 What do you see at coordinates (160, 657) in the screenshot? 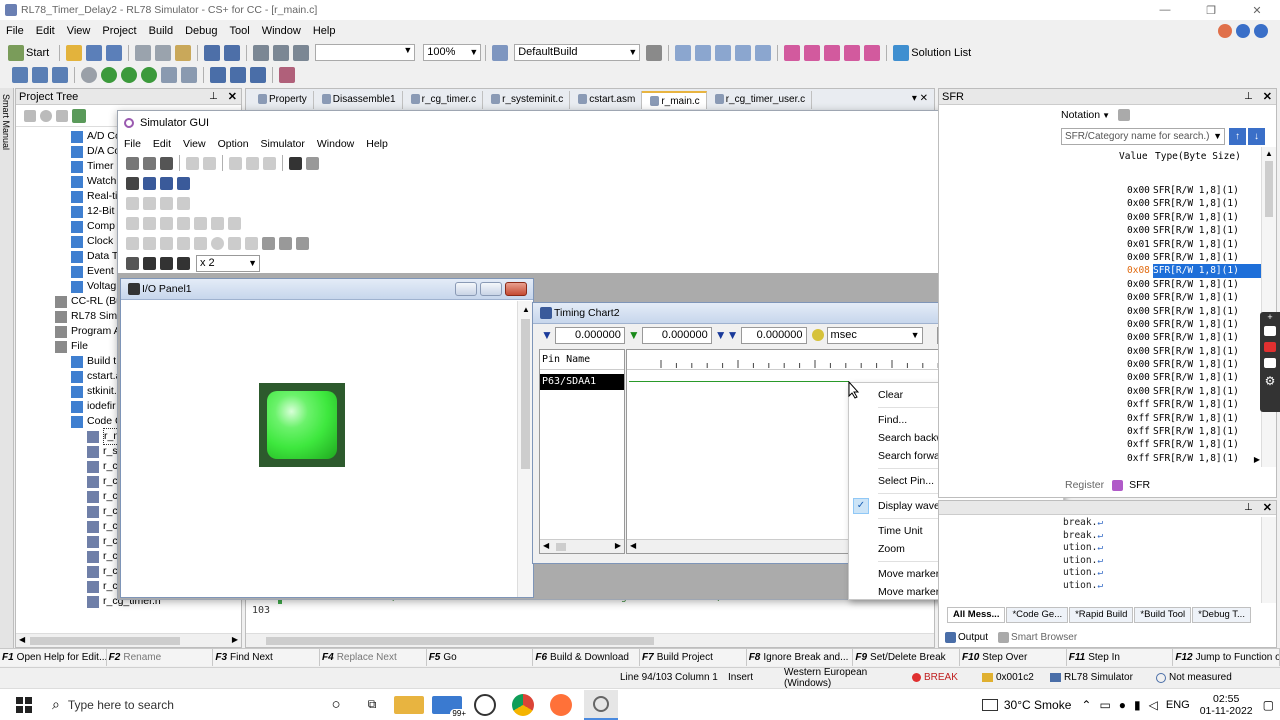
I see `fkey-f2: F2 Rename` at bounding box center [160, 657].